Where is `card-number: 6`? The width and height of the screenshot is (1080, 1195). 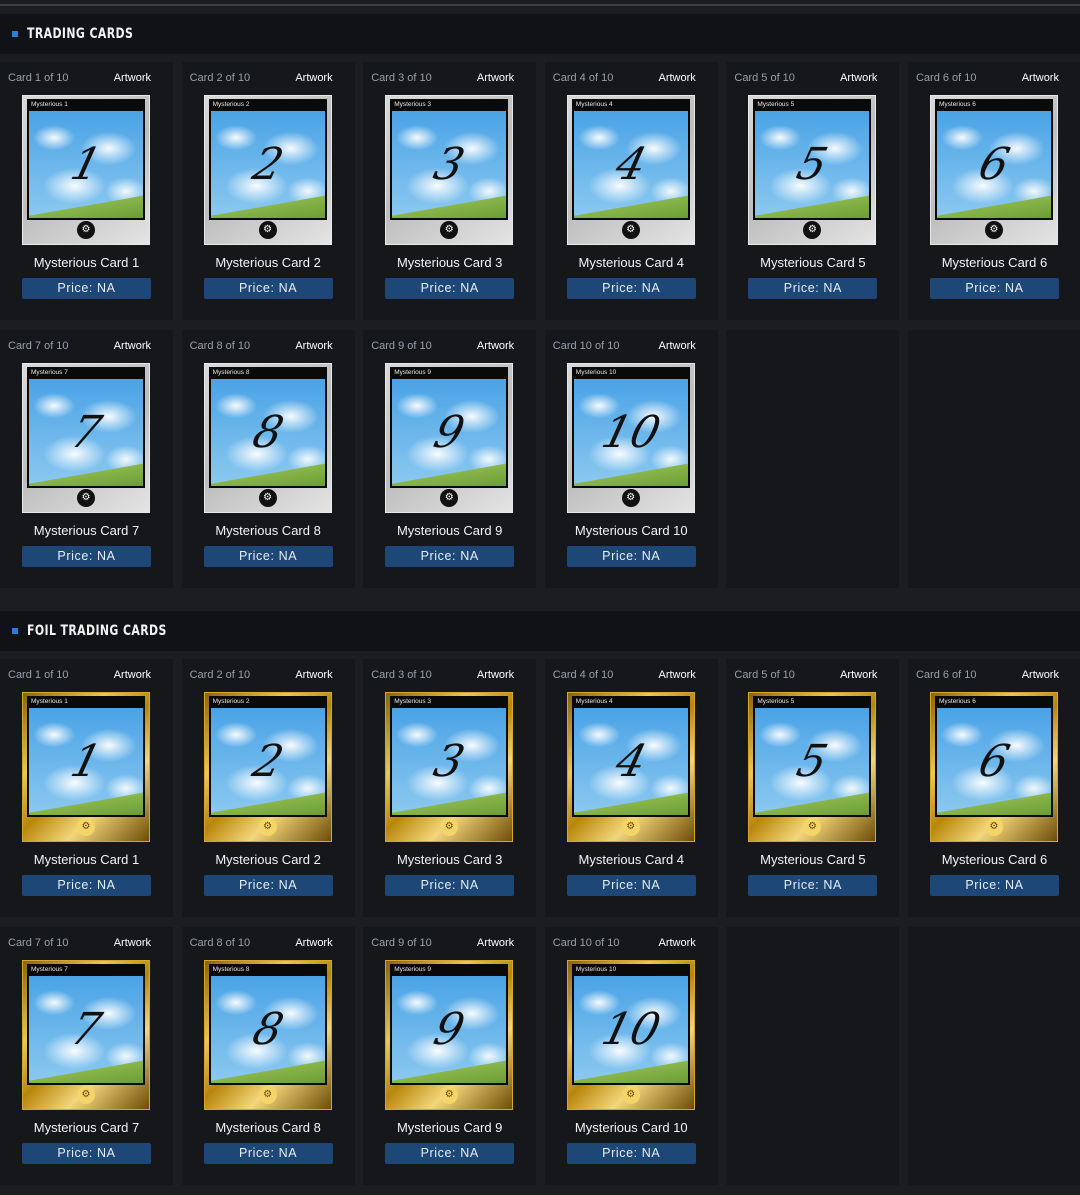
card-number: 6 is located at coordinates (994, 164).